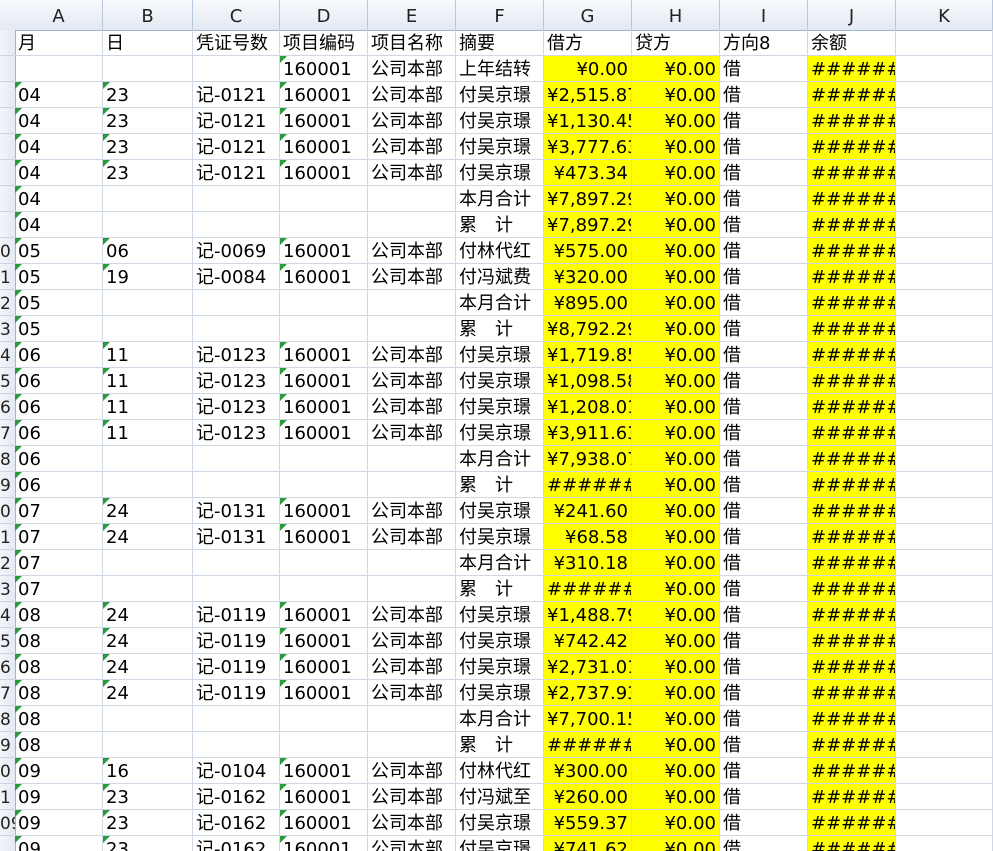  I want to click on row-number: 3, so click(7, 589).